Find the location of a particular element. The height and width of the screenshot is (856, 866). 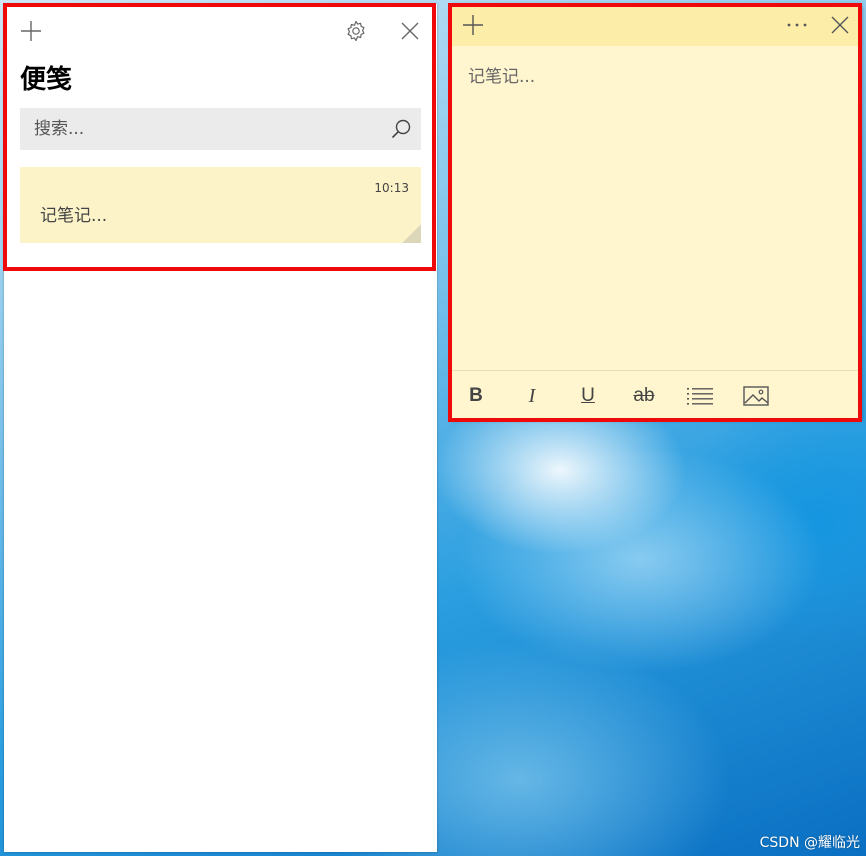

search-box is located at coordinates (220, 129).